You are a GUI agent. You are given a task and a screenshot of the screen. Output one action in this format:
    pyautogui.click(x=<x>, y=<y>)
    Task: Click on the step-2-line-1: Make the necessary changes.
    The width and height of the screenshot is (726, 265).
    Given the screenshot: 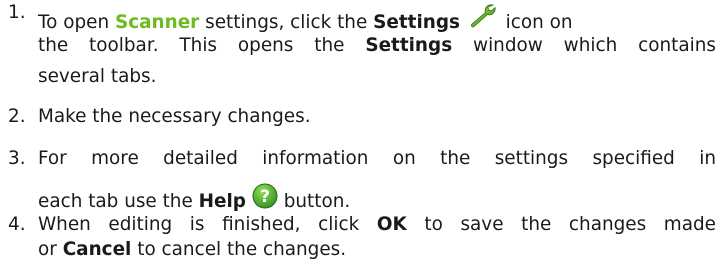 What is the action you would take?
    pyautogui.click(x=174, y=116)
    